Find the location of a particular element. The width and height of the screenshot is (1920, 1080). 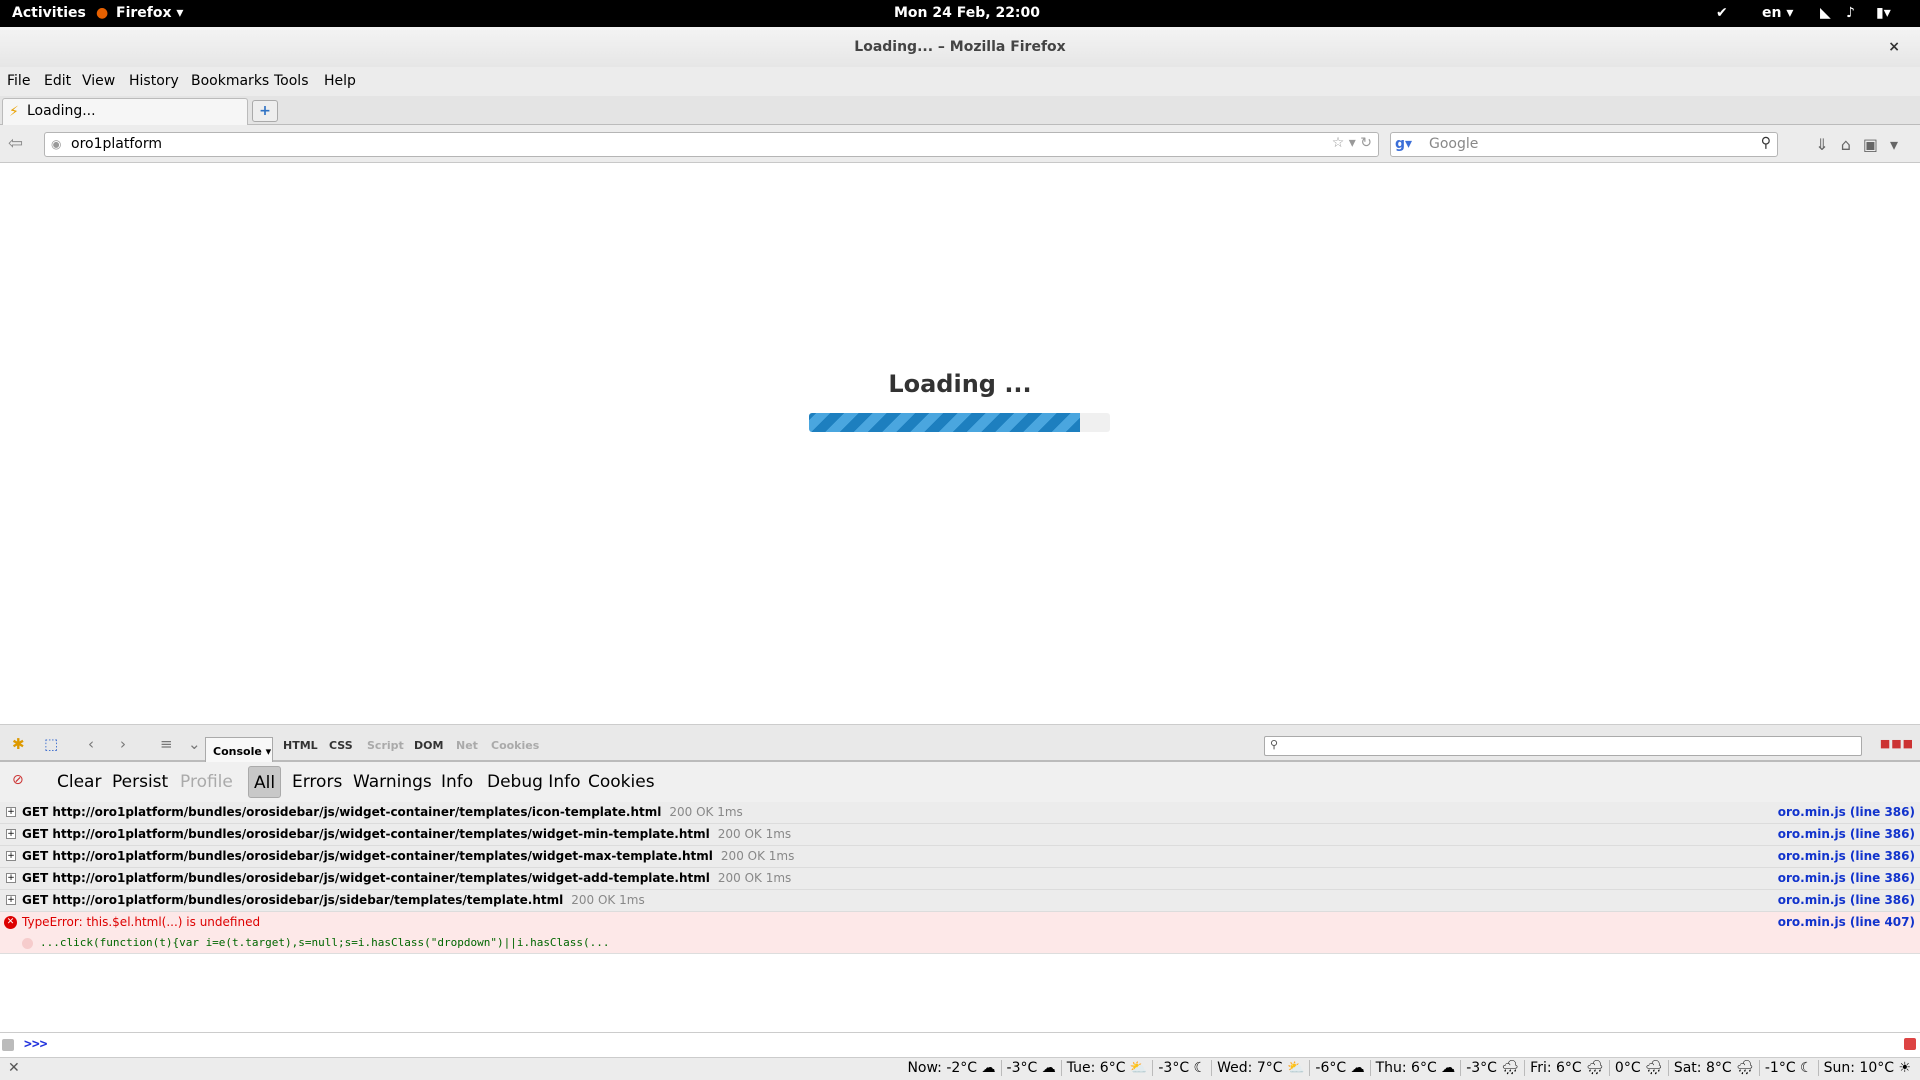

back-icon: ⇦ is located at coordinates (15, 143).